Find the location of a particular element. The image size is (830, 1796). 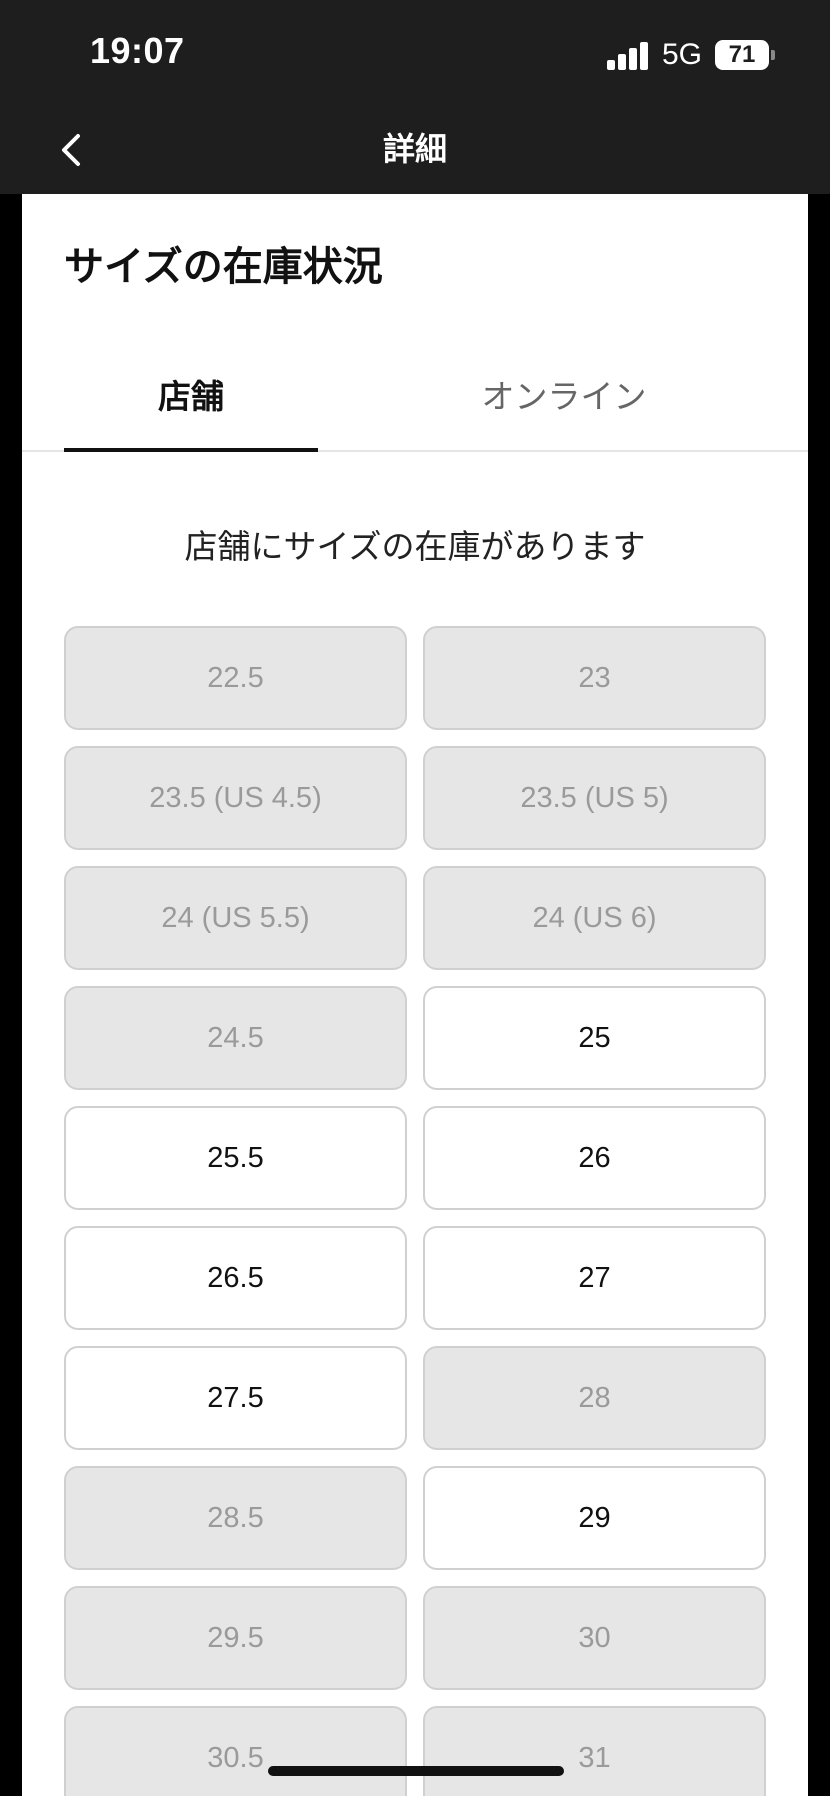

sheet-title: サイズの在庫状況 is located at coordinates (223, 267).